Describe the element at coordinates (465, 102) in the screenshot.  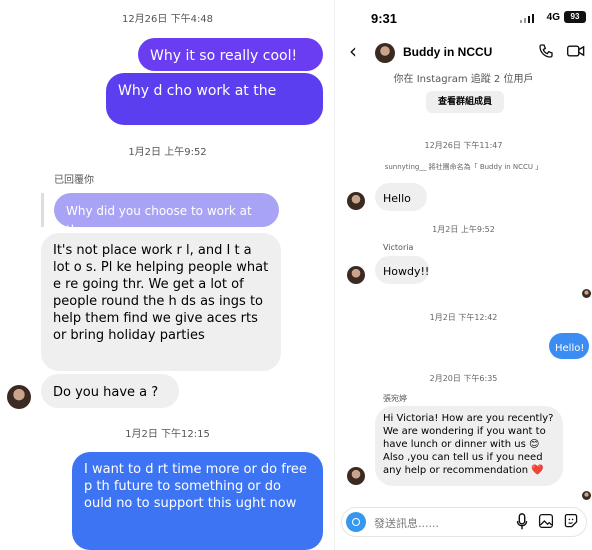
I see `view-members-button: 查看群組成員` at that location.